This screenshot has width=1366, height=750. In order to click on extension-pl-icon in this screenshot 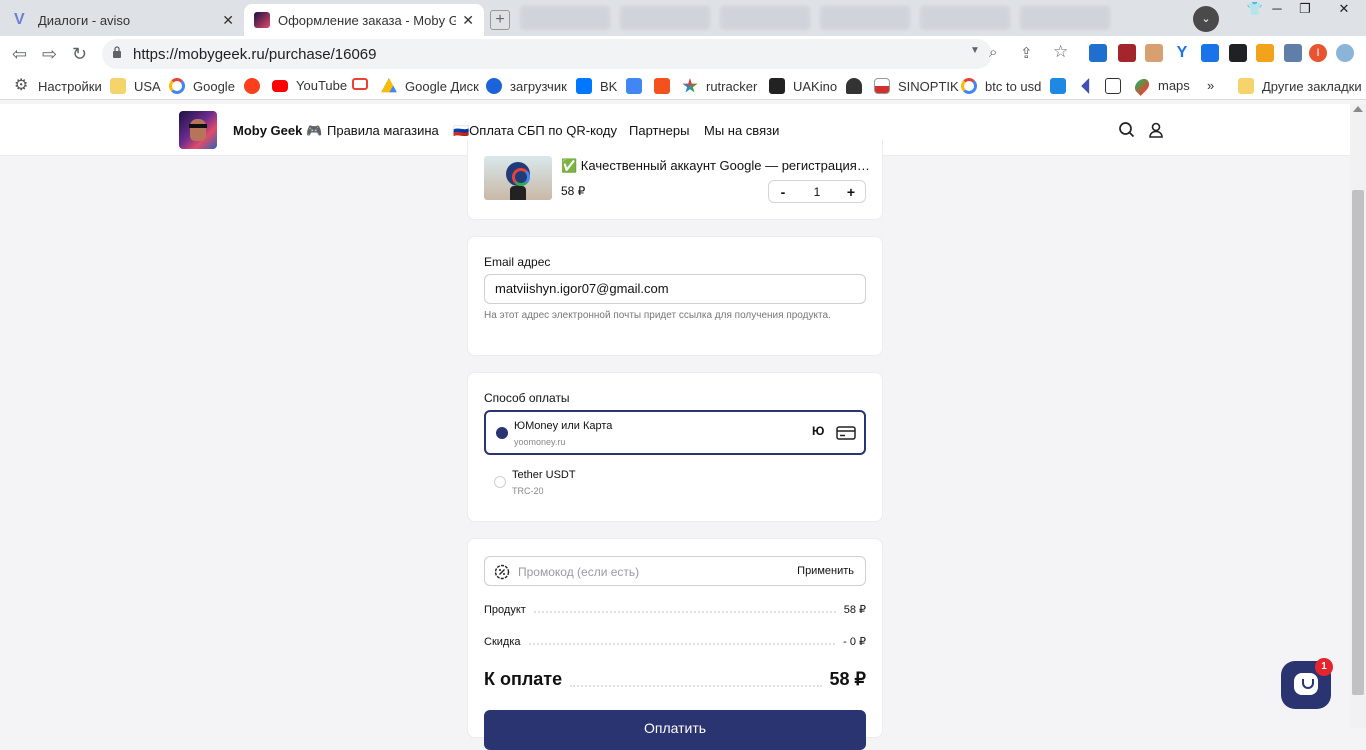, I will do `click(1098, 53)`.